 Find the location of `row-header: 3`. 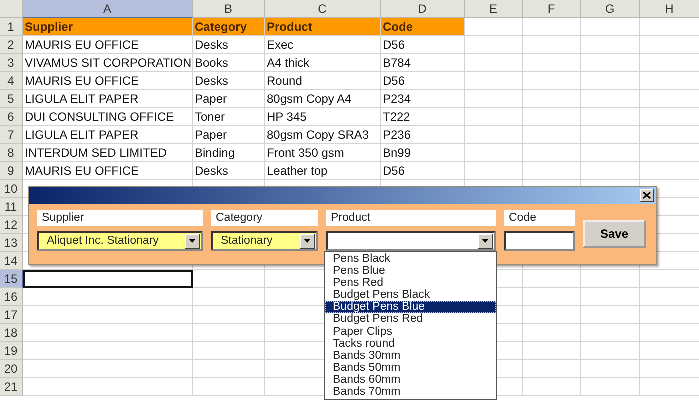

row-header: 3 is located at coordinates (11, 63).